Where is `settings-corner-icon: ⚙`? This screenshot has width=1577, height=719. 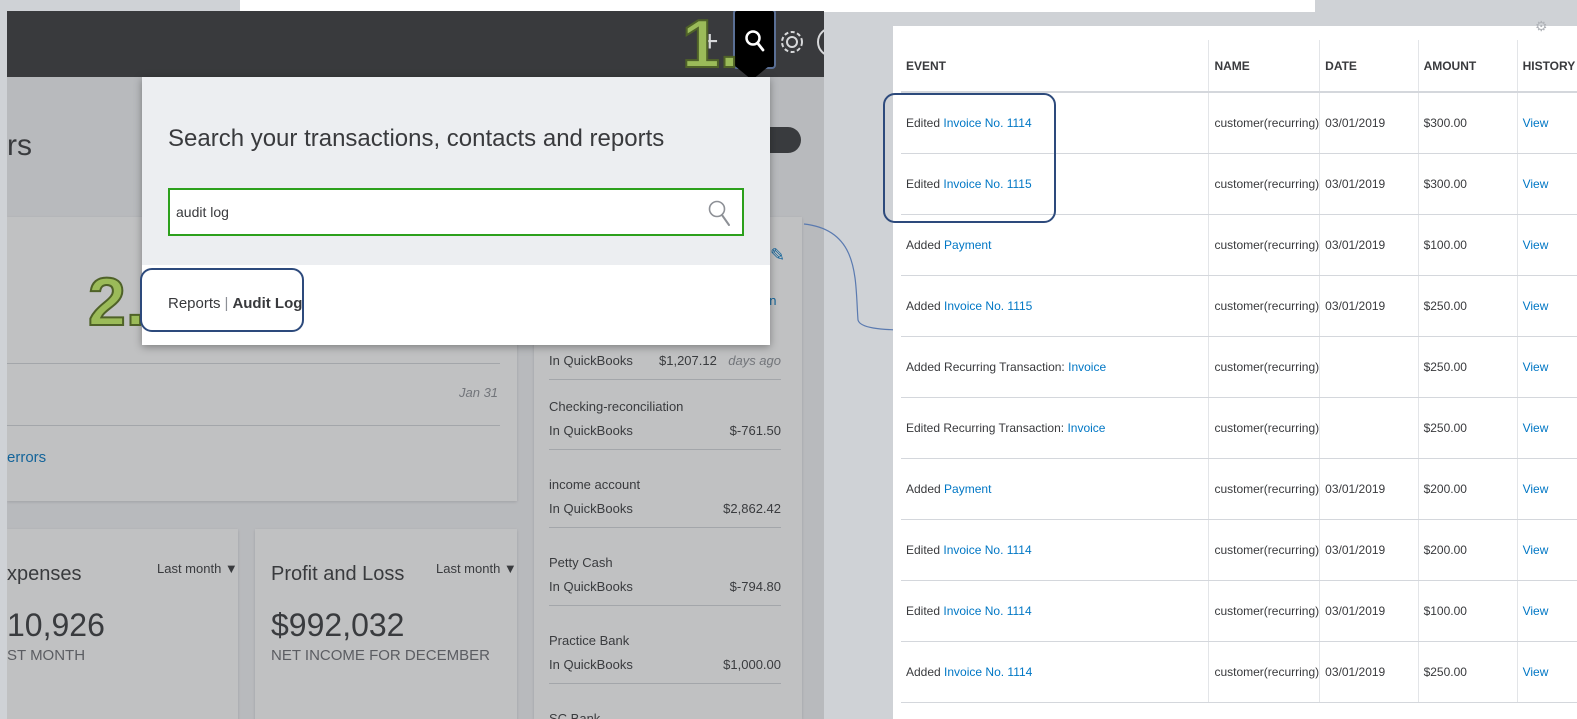
settings-corner-icon: ⚙ is located at coordinates (1541, 26).